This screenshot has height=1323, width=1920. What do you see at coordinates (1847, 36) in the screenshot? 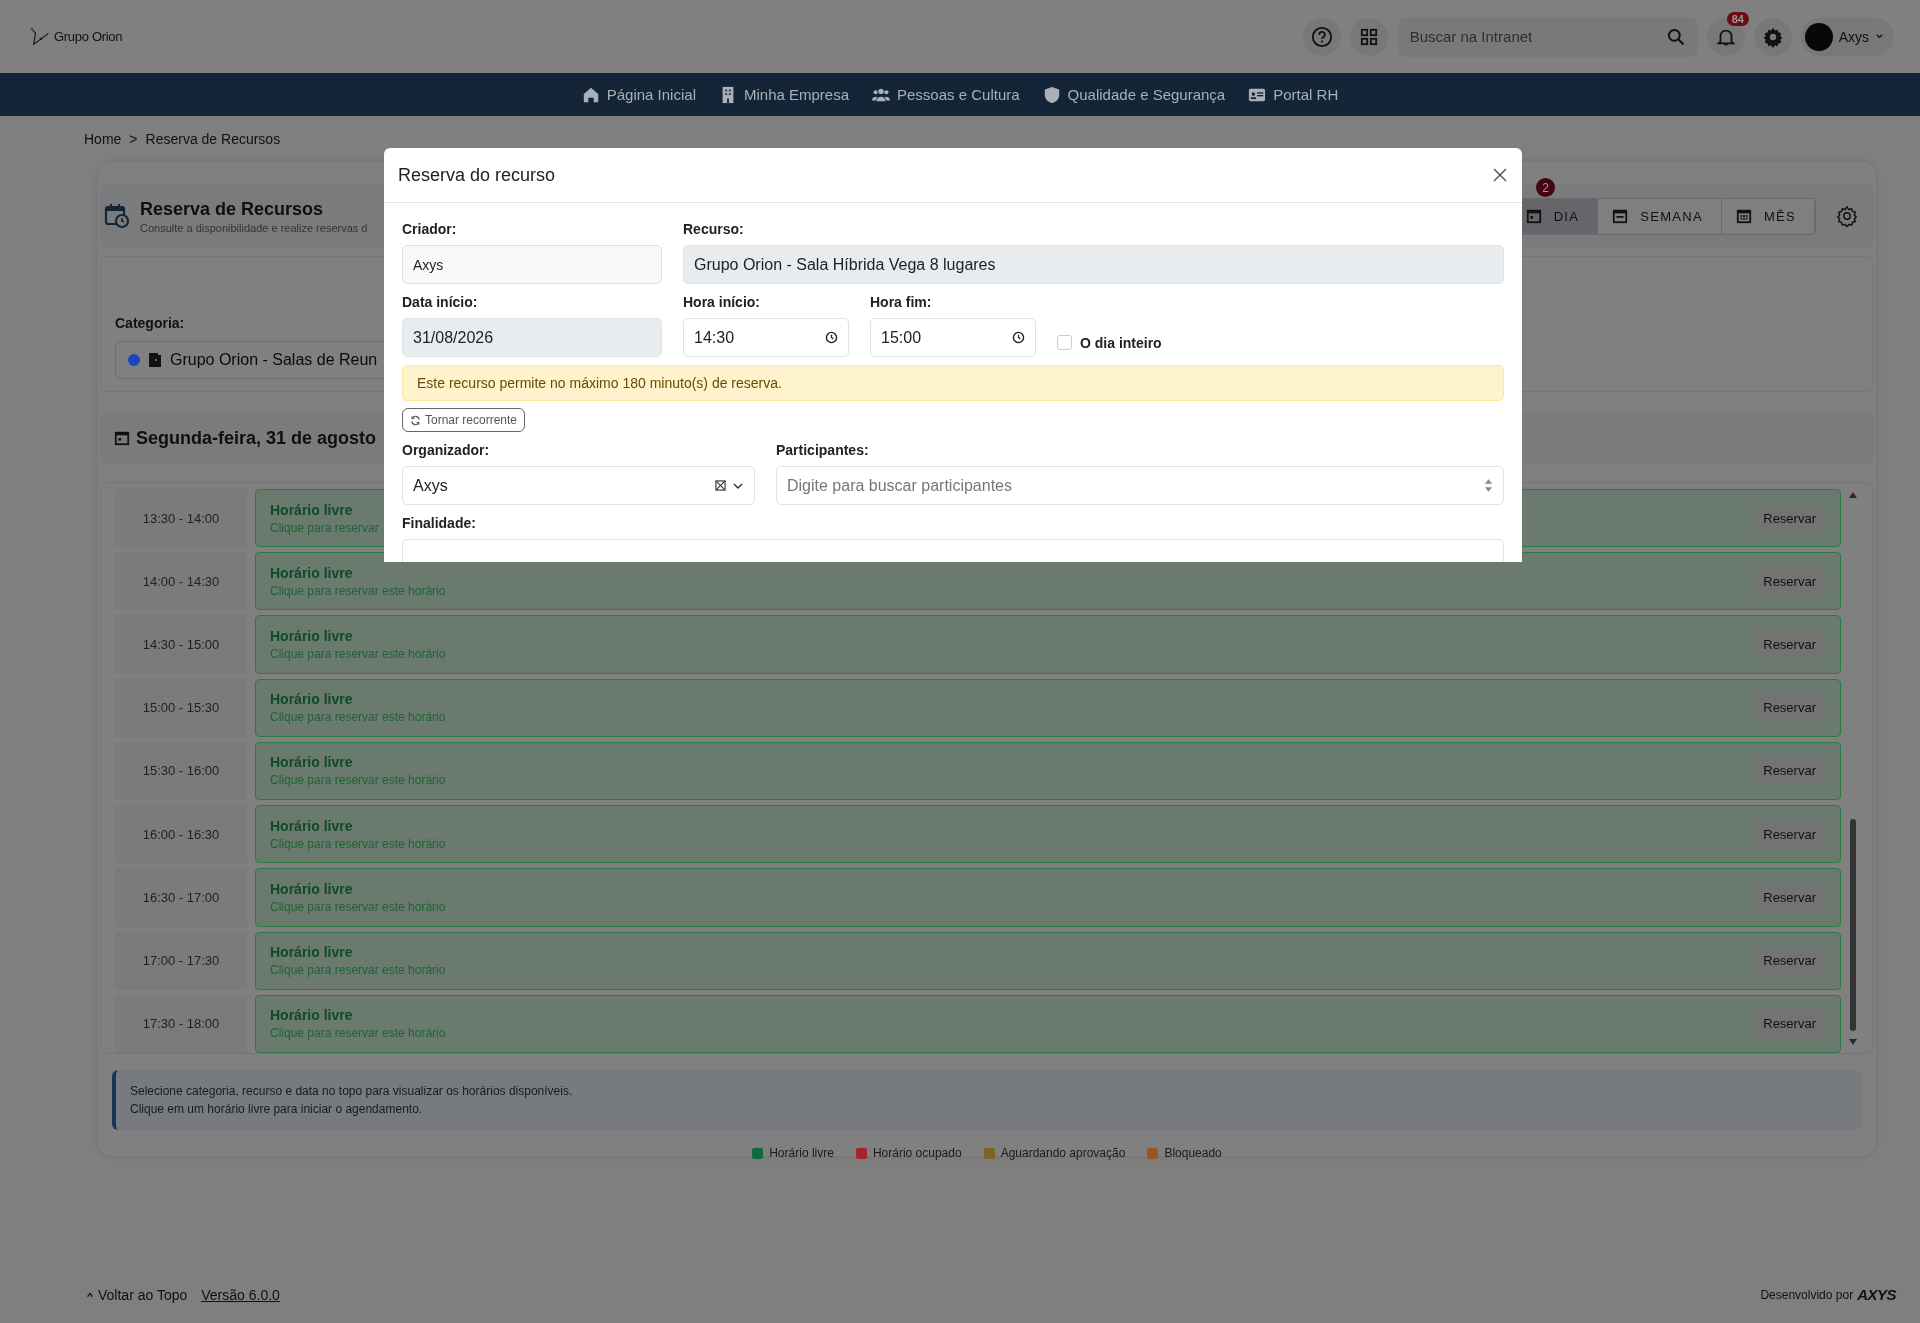
I see `user-menu: Axys` at bounding box center [1847, 36].